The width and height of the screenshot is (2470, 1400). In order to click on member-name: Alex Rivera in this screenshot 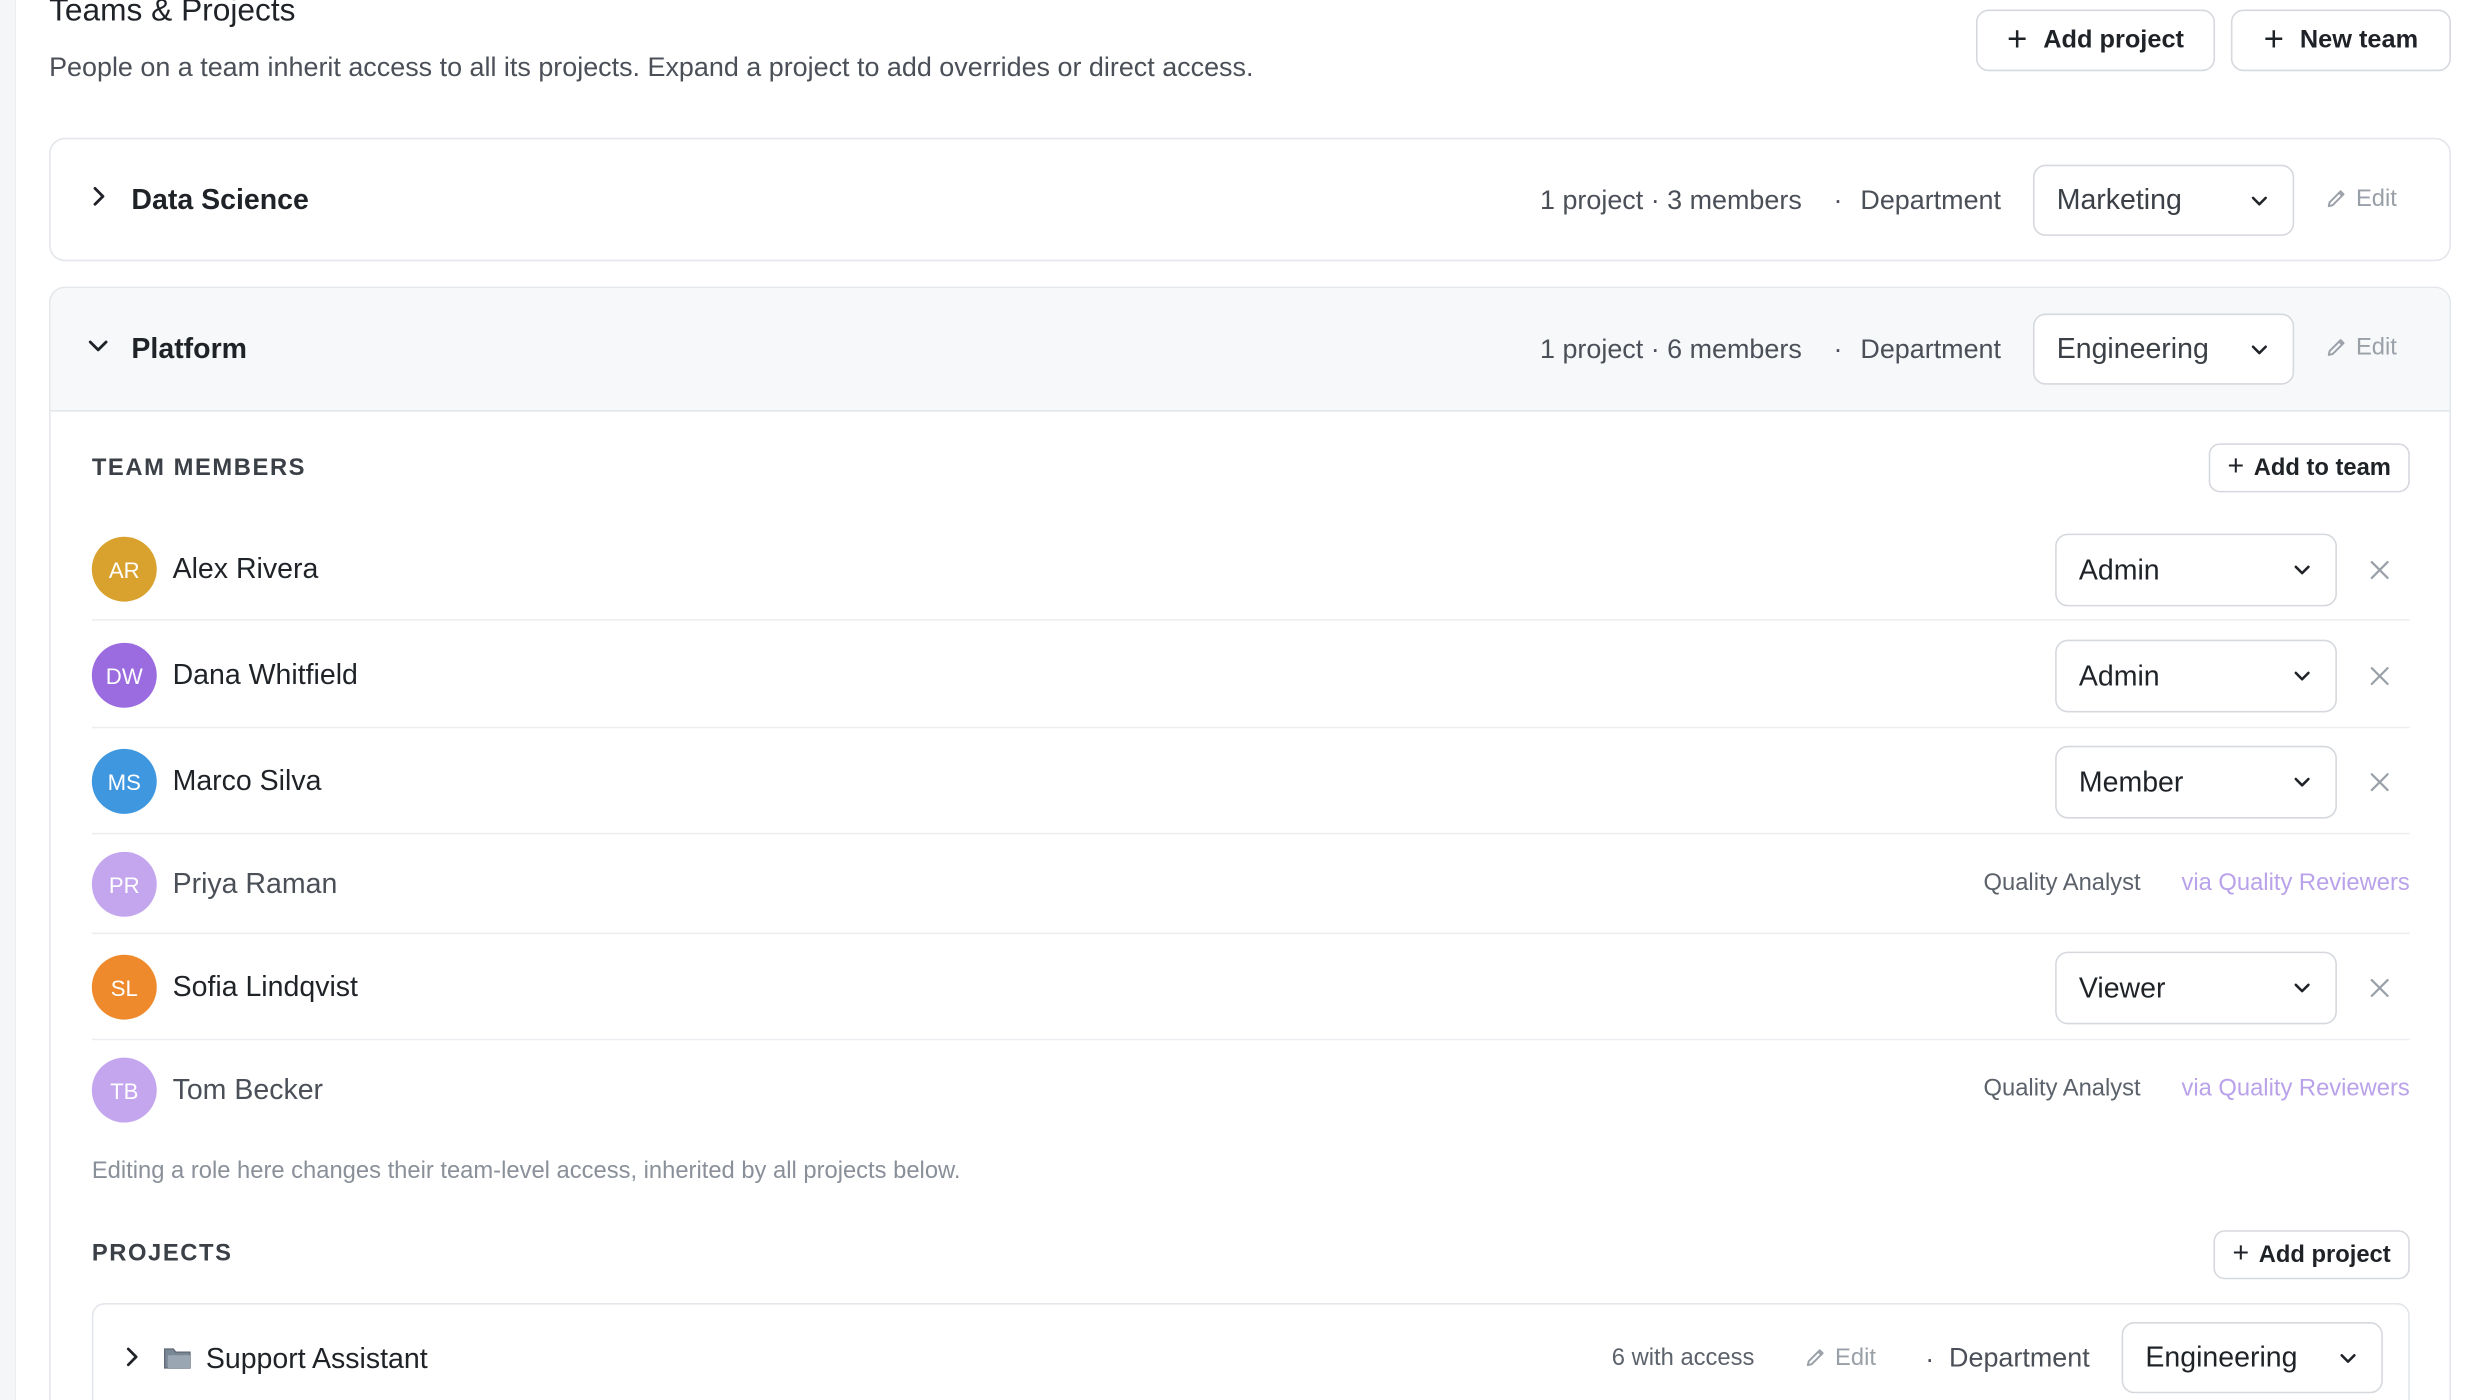, I will do `click(245, 568)`.